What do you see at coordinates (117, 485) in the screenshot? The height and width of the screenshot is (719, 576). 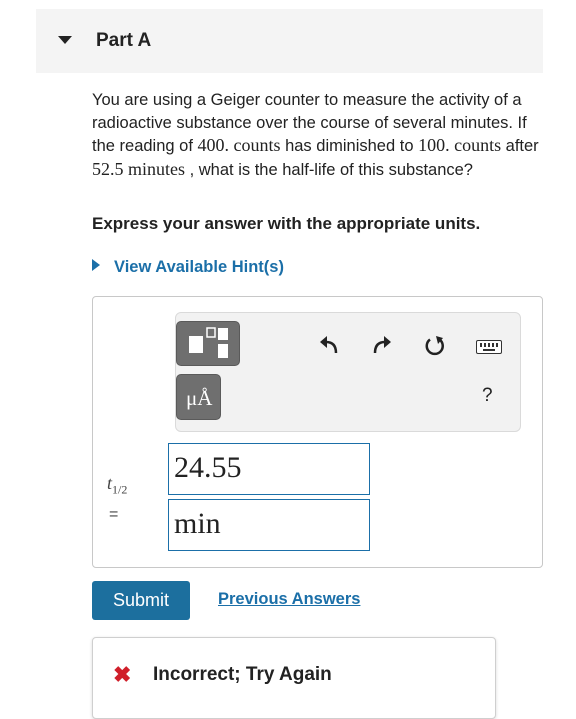 I see `variable-label: t1/2` at bounding box center [117, 485].